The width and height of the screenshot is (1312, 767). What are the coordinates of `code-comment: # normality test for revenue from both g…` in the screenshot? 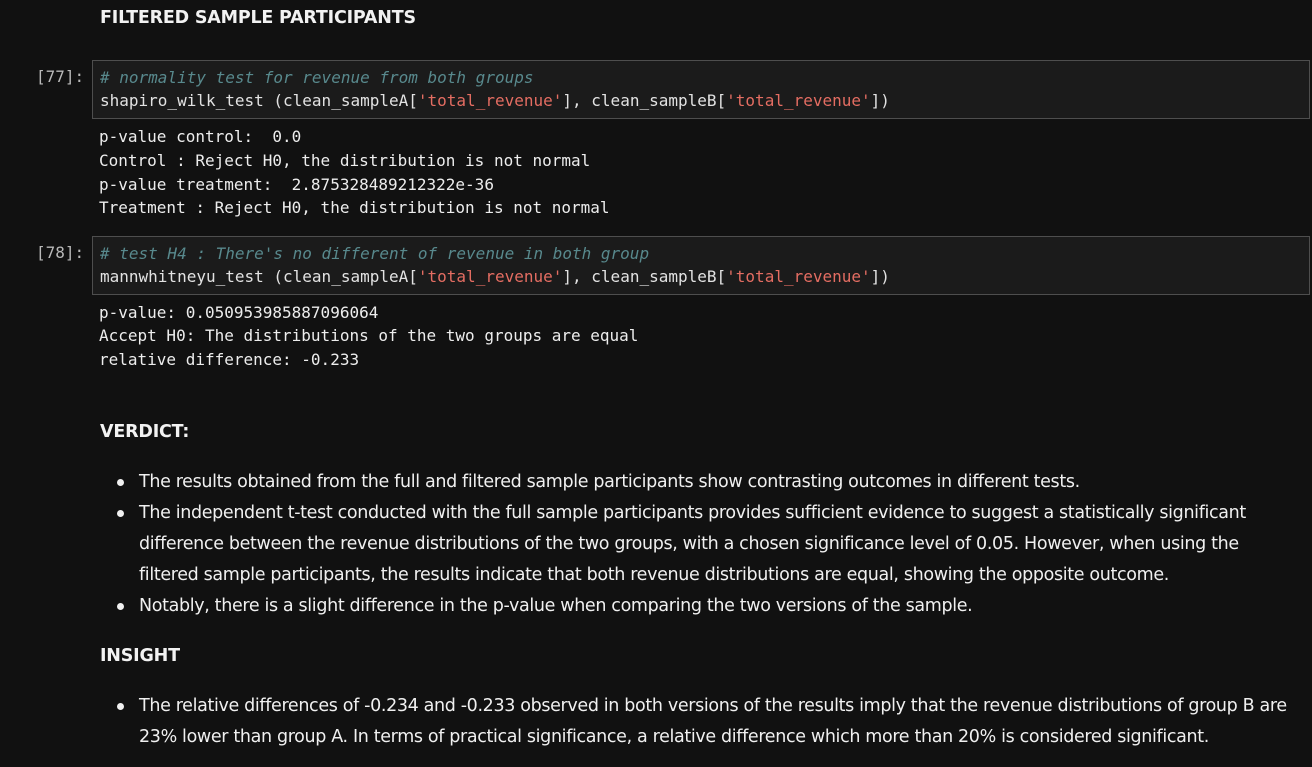 It's located at (317, 77).